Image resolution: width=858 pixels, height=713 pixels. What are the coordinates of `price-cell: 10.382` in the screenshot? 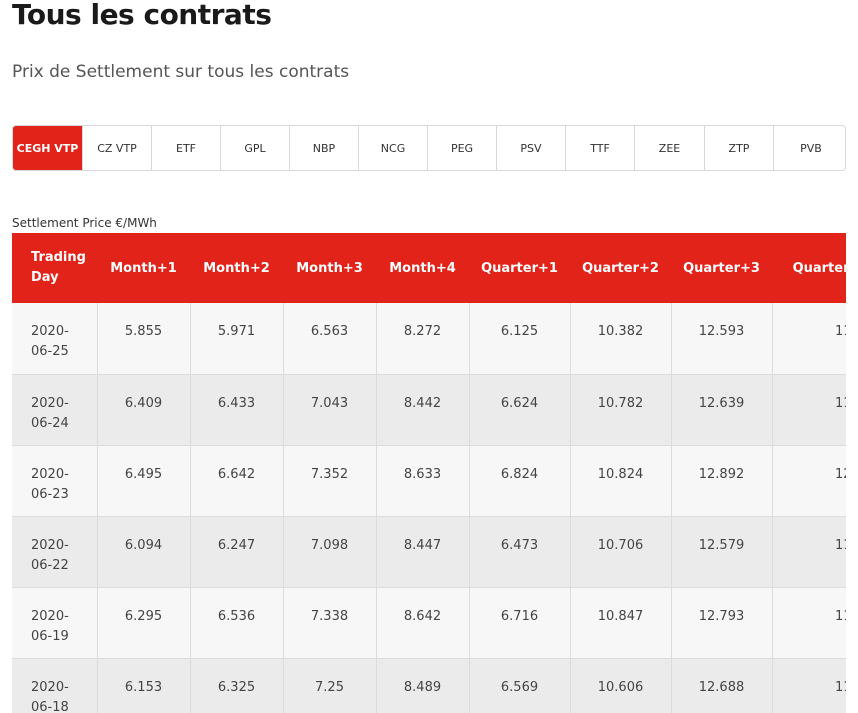 It's located at (621, 339).